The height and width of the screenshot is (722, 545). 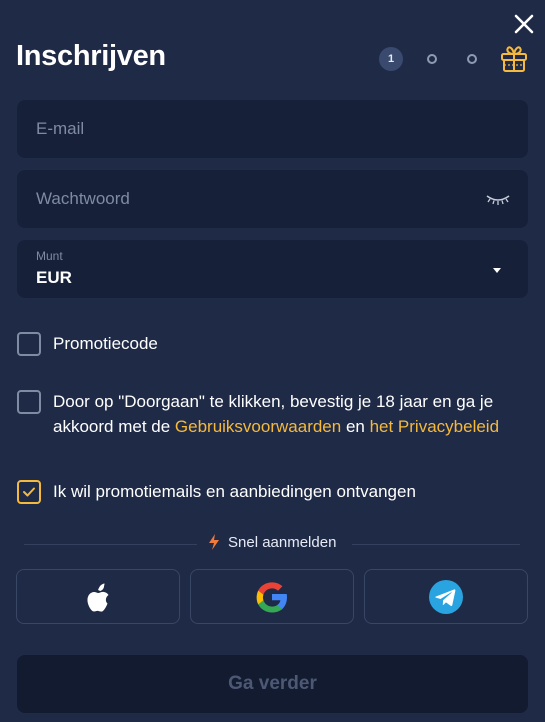 What do you see at coordinates (272, 684) in the screenshot?
I see `continue-button: Ga verder` at bounding box center [272, 684].